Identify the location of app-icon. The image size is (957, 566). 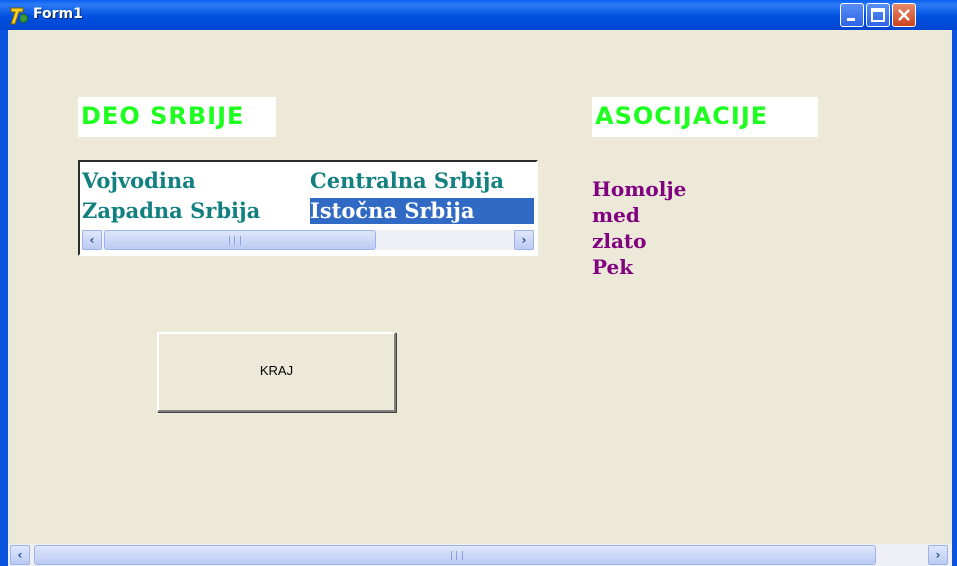
(19, 16).